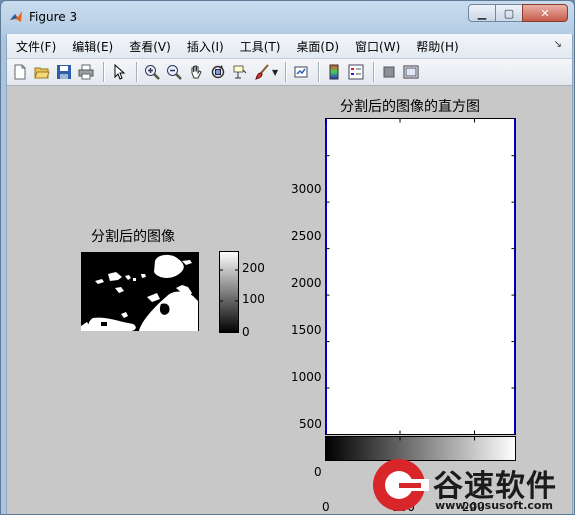 Image resolution: width=575 pixels, height=515 pixels. I want to click on g-logo-icon, so click(401, 485).